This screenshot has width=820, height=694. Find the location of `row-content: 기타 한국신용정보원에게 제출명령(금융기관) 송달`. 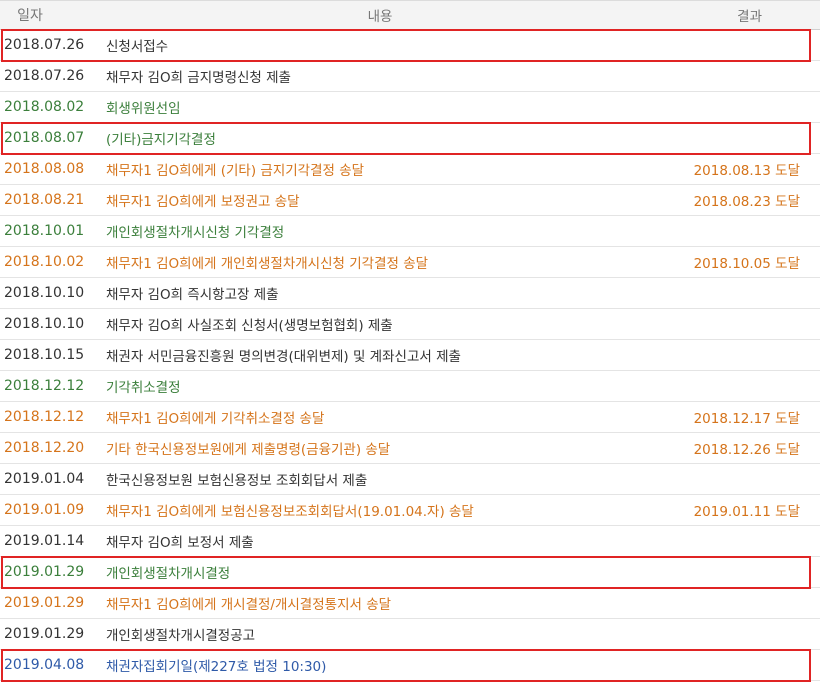

row-content: 기타 한국신용정보원에게 제출명령(금융기관) 송달 is located at coordinates (248, 450).